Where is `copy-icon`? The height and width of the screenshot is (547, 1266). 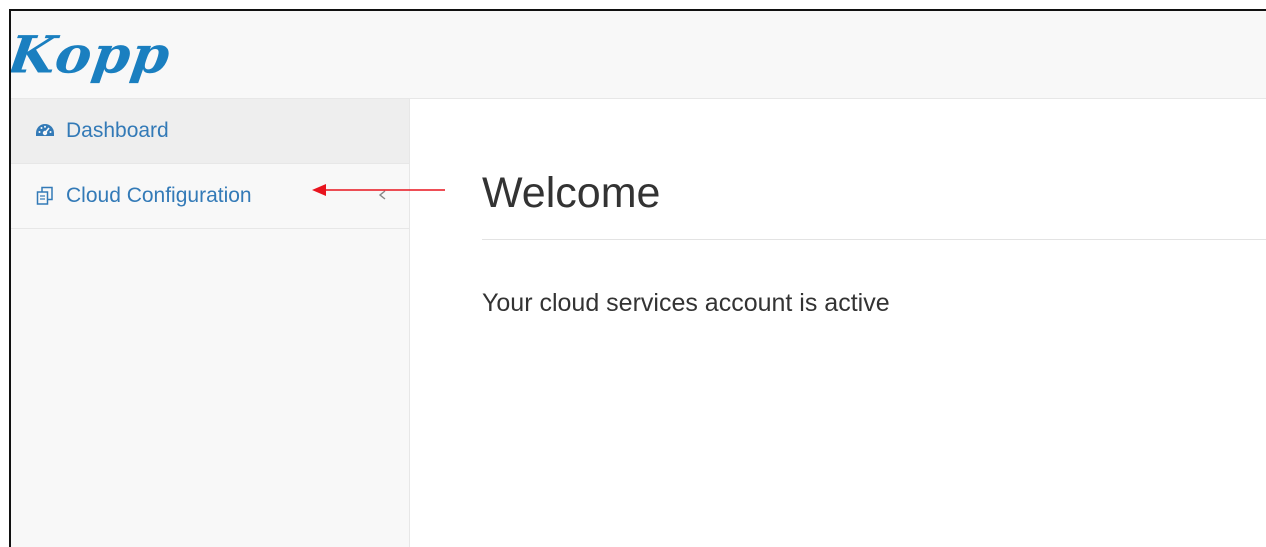 copy-icon is located at coordinates (45, 196).